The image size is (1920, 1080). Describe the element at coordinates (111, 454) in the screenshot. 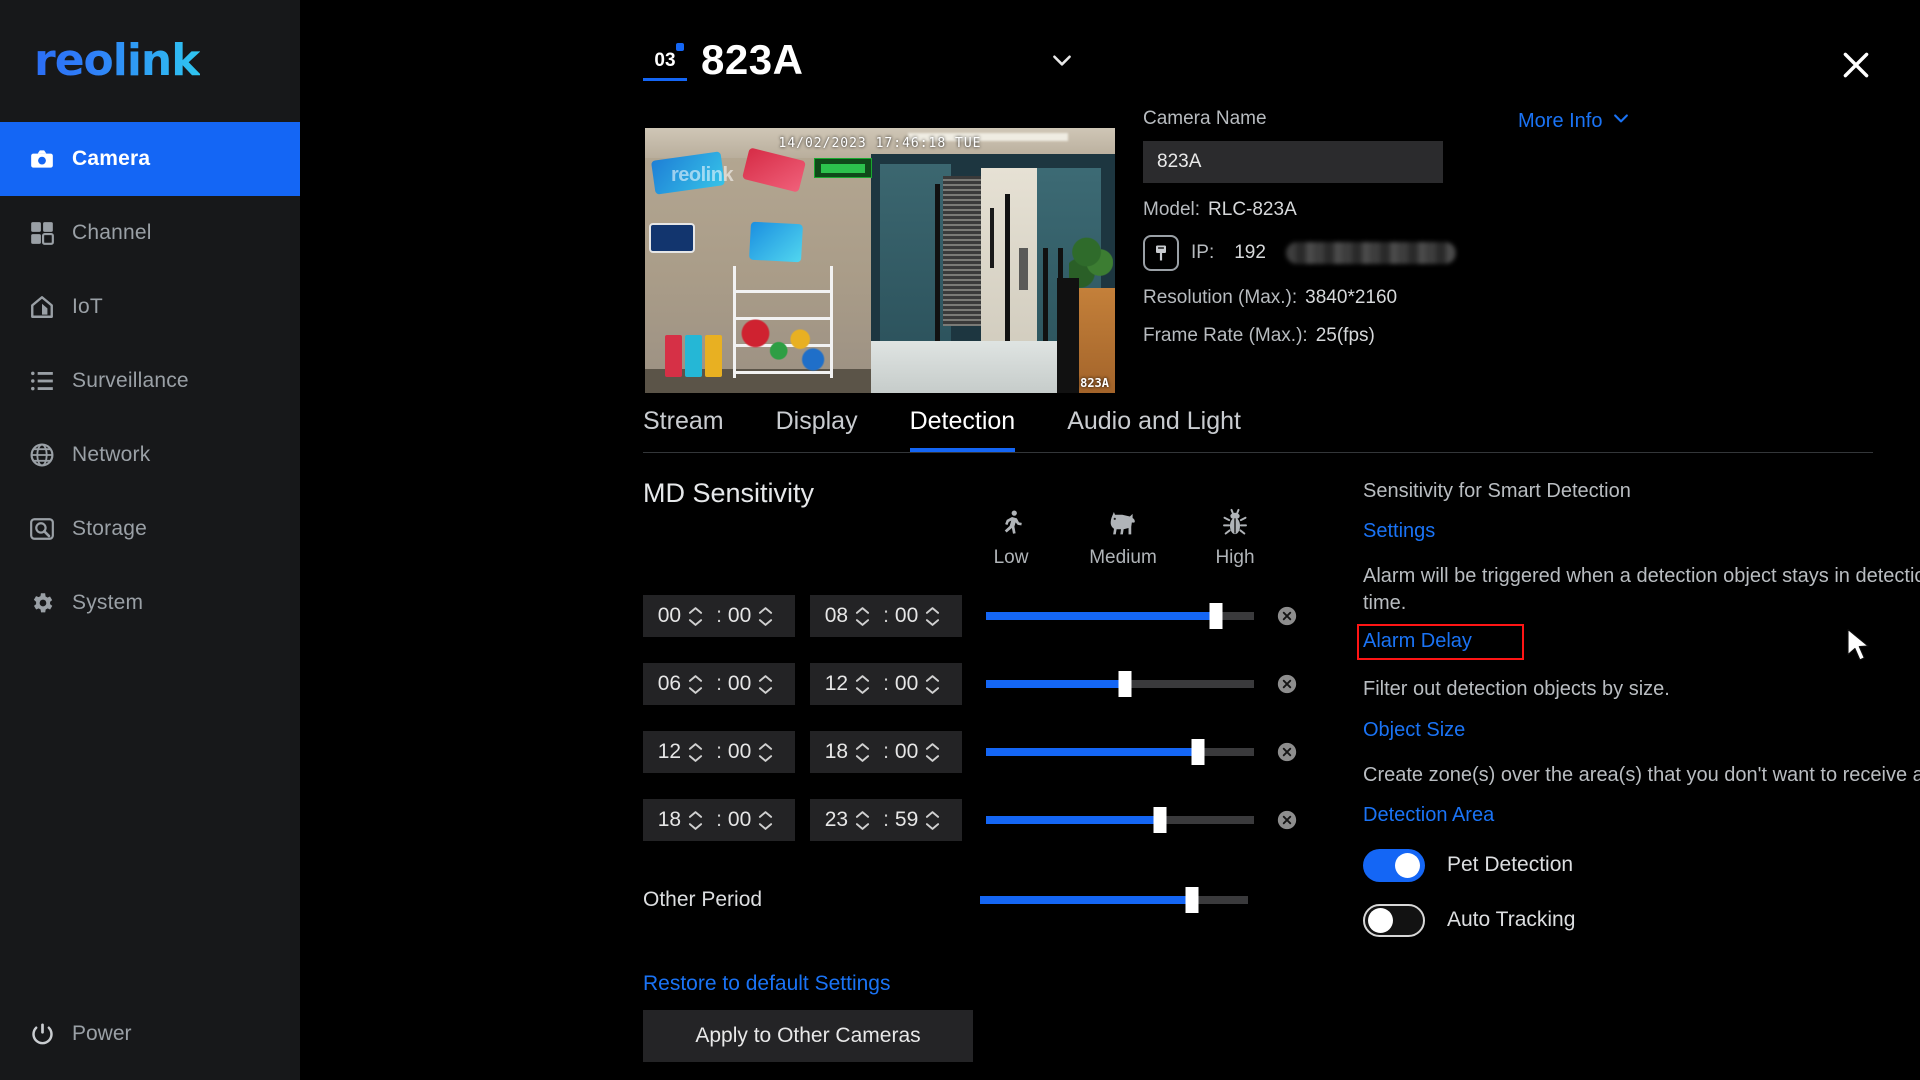

I see `sidebar-item-label: Network` at that location.